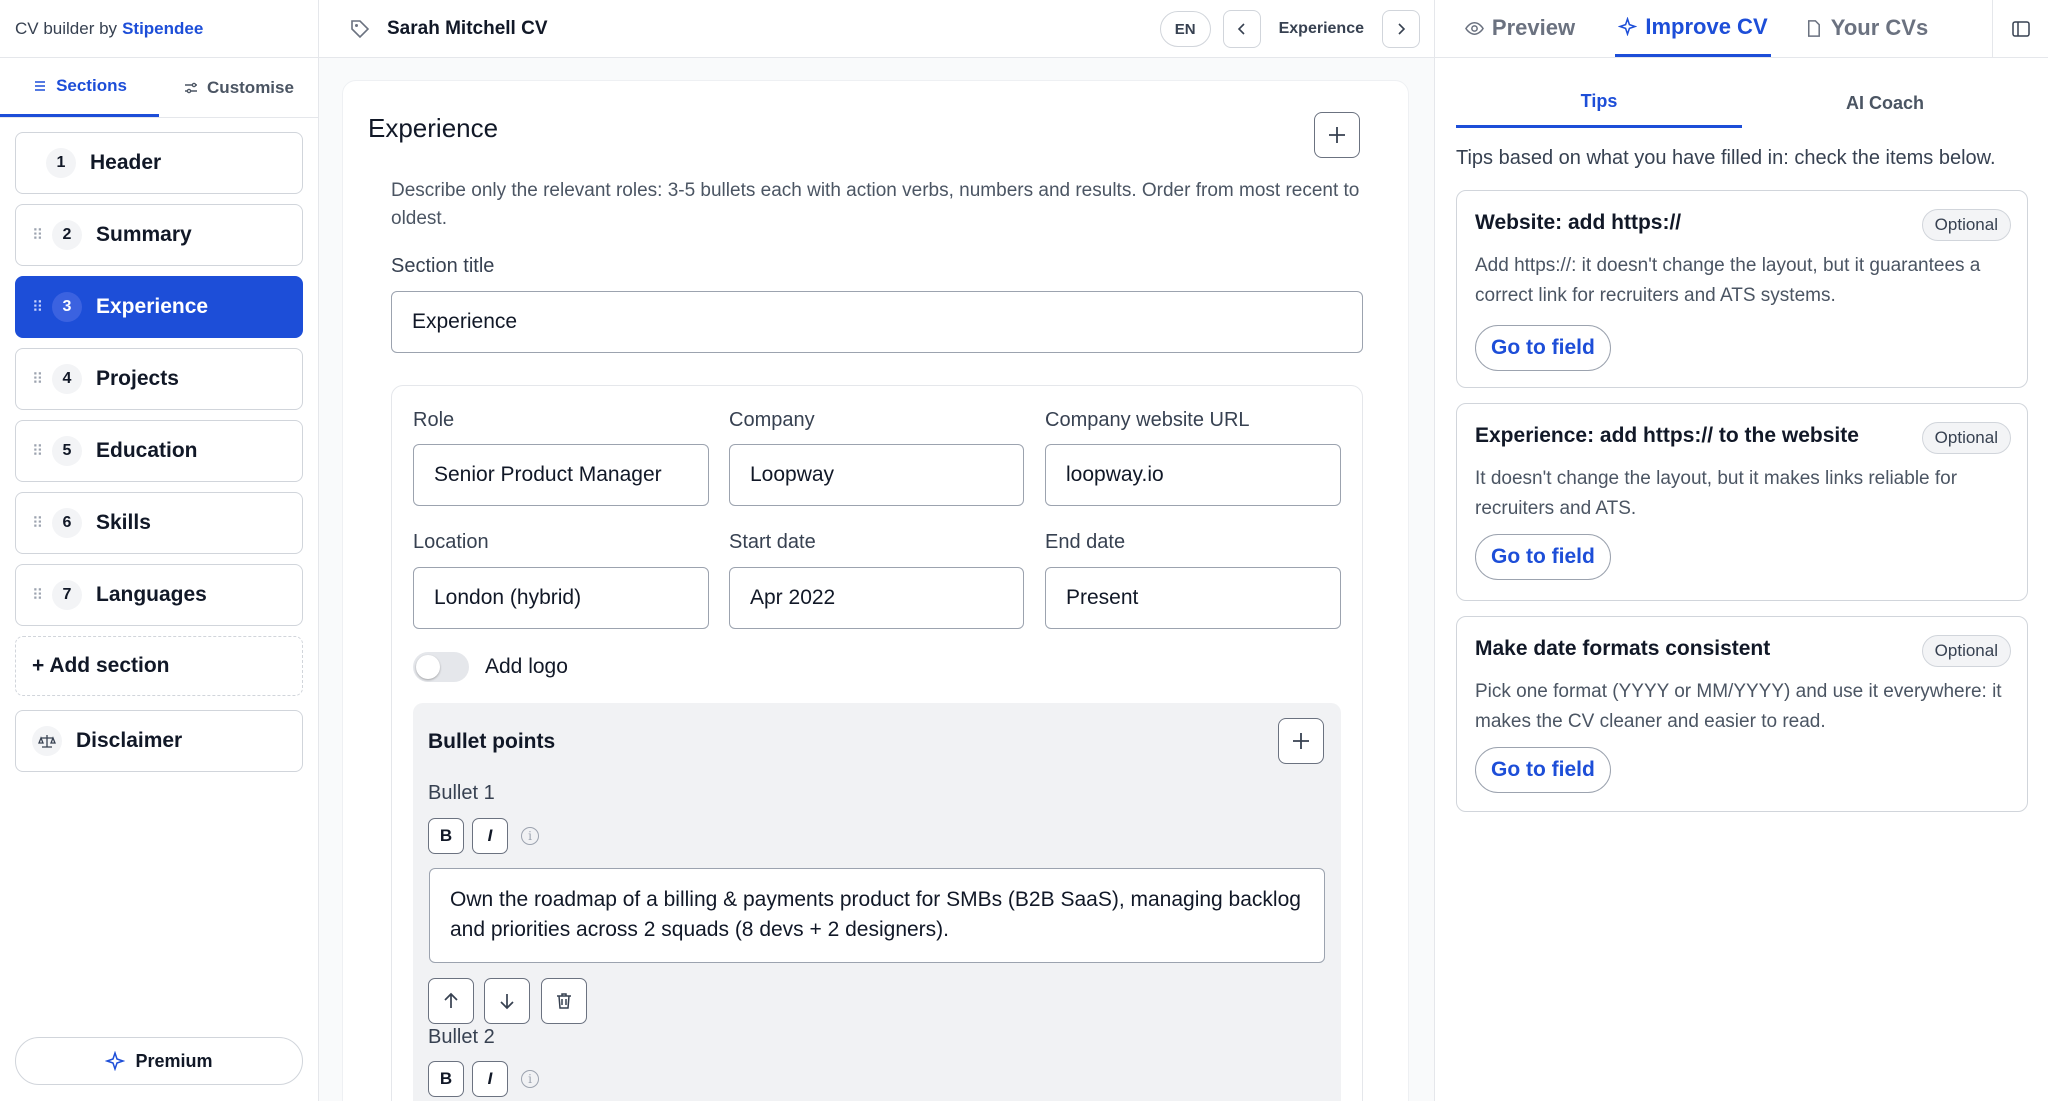 This screenshot has width=2048, height=1101. I want to click on tab-ai-coach: AI Coach, so click(1885, 103).